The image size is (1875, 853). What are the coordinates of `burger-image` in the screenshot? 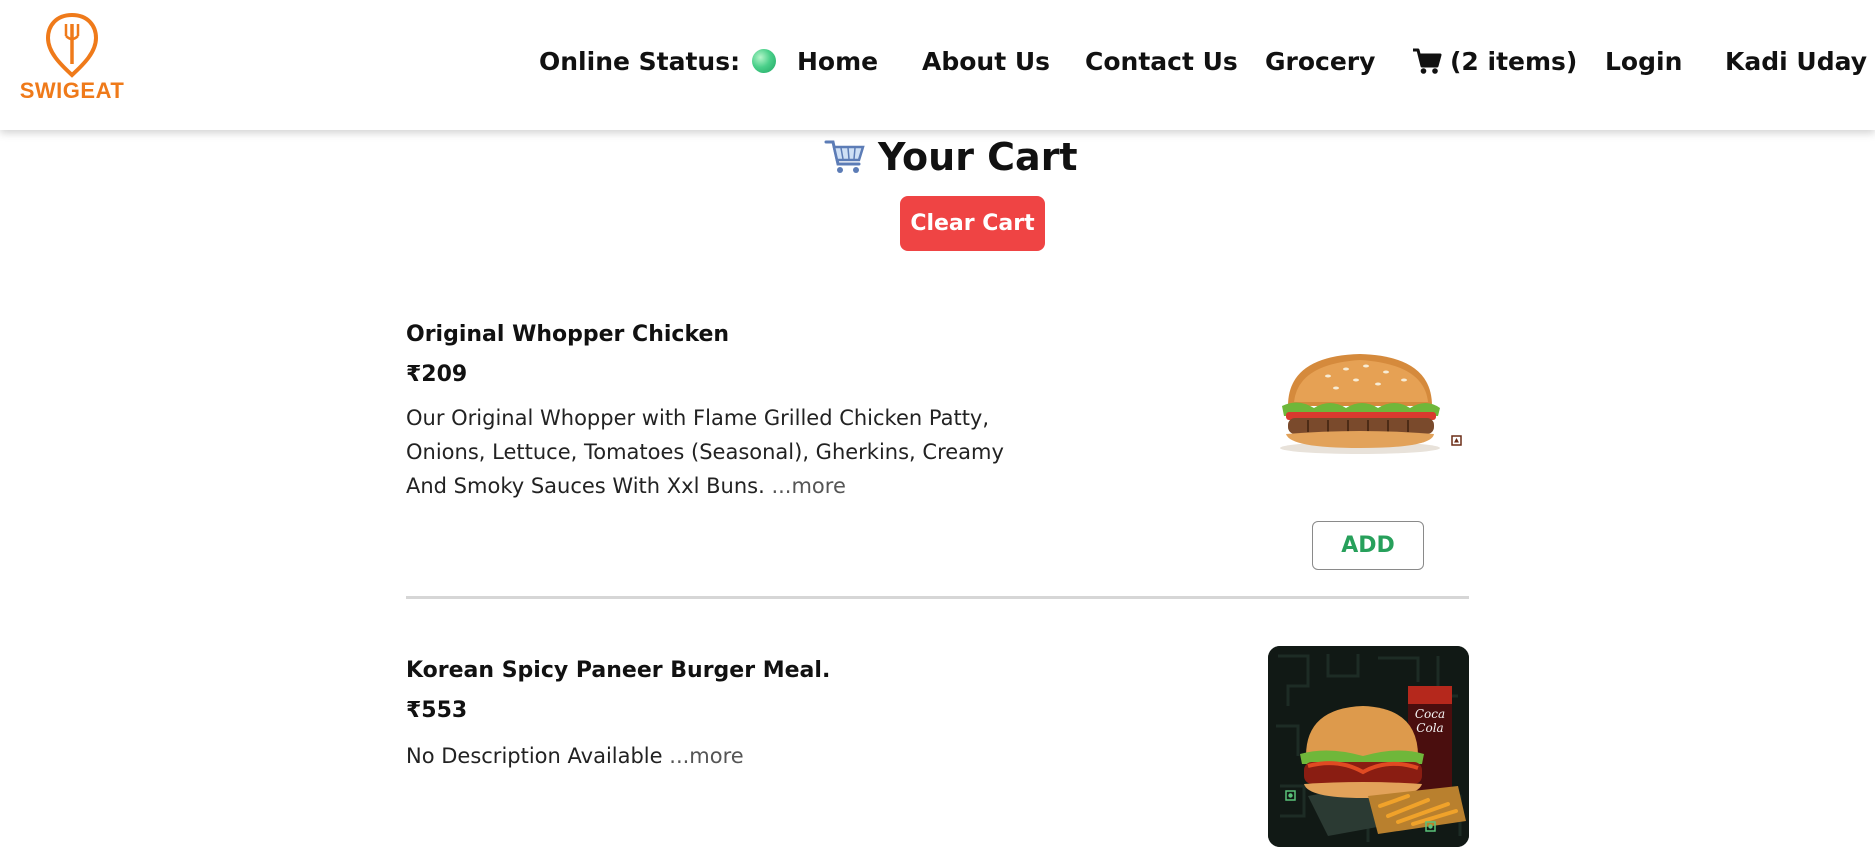 It's located at (1371, 404).